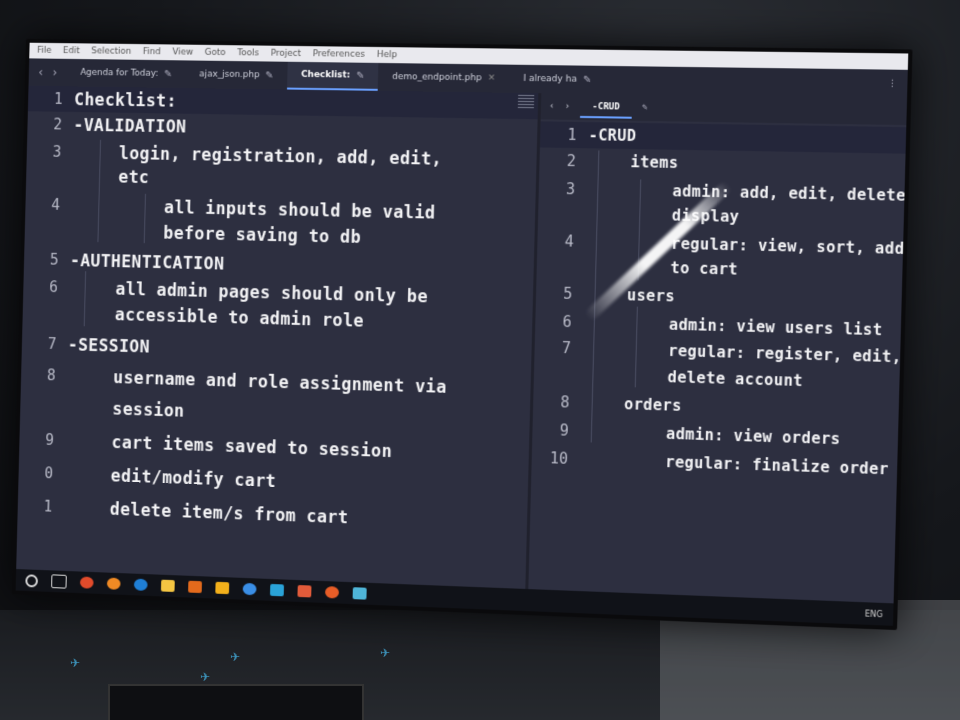 The image size is (960, 720). What do you see at coordinates (125, 100) in the screenshot?
I see `line-text: Checklist:` at bounding box center [125, 100].